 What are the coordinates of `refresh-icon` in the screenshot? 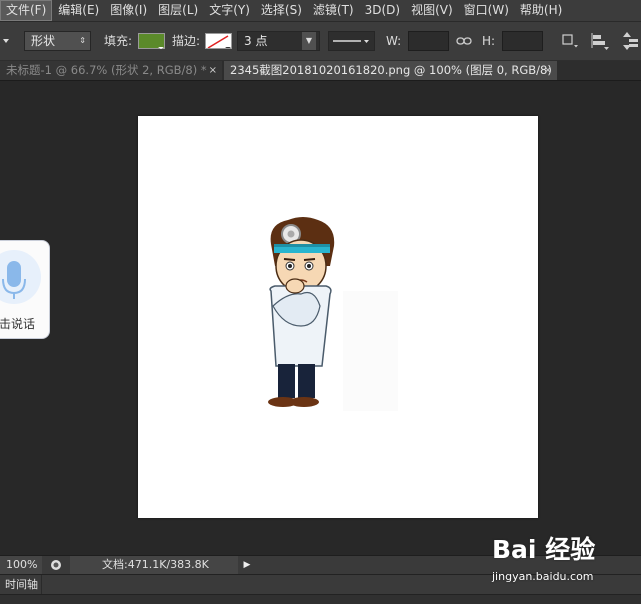 It's located at (56, 565).